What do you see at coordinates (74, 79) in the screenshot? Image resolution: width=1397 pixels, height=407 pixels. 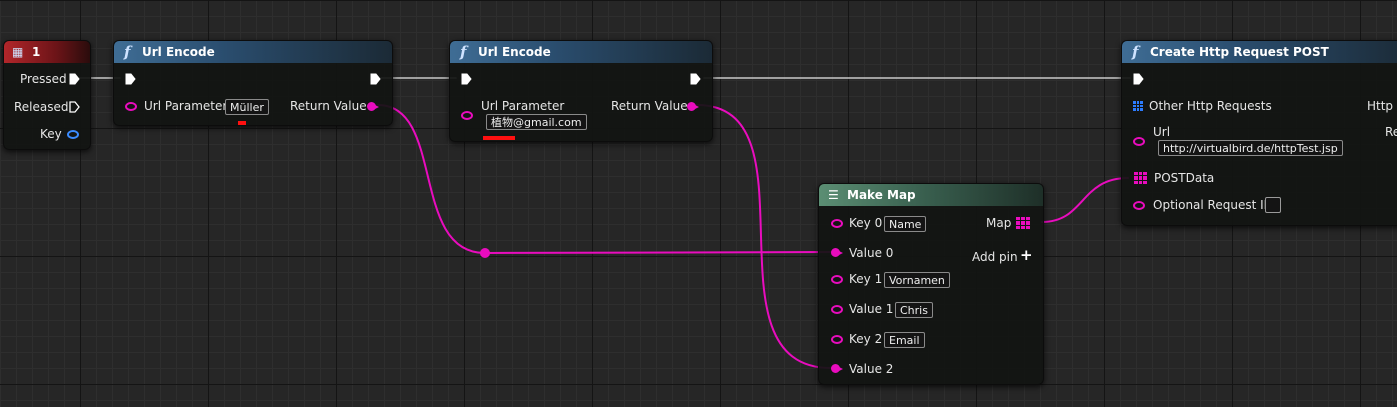 I see `pressed-exec-pin` at bounding box center [74, 79].